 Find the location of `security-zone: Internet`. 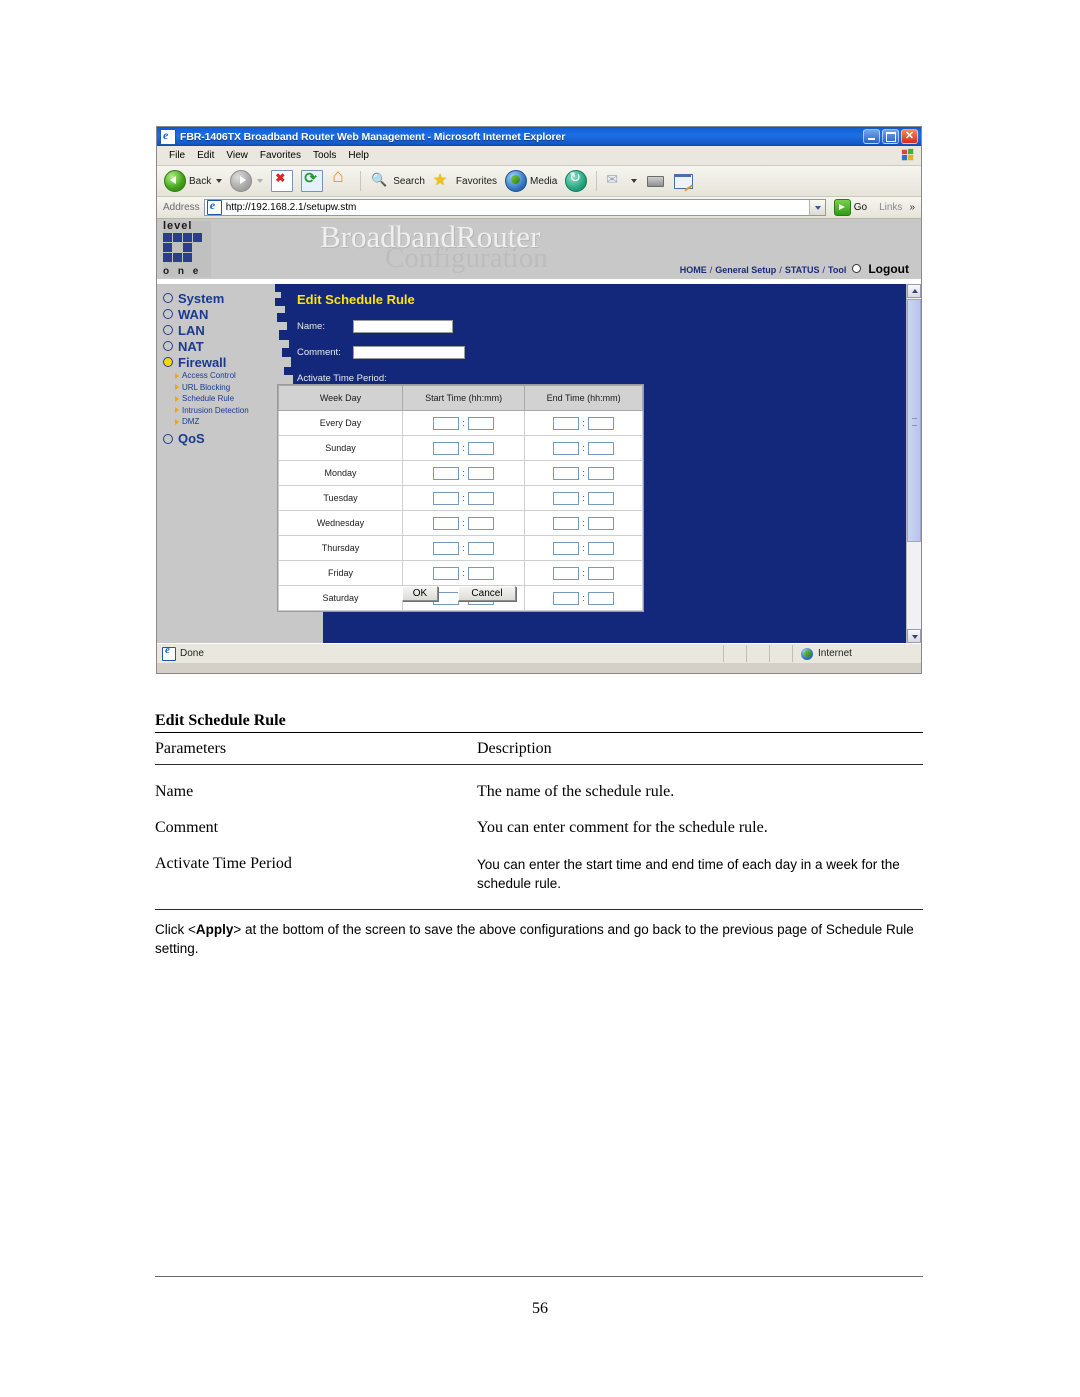

security-zone: Internet is located at coordinates (856, 653).